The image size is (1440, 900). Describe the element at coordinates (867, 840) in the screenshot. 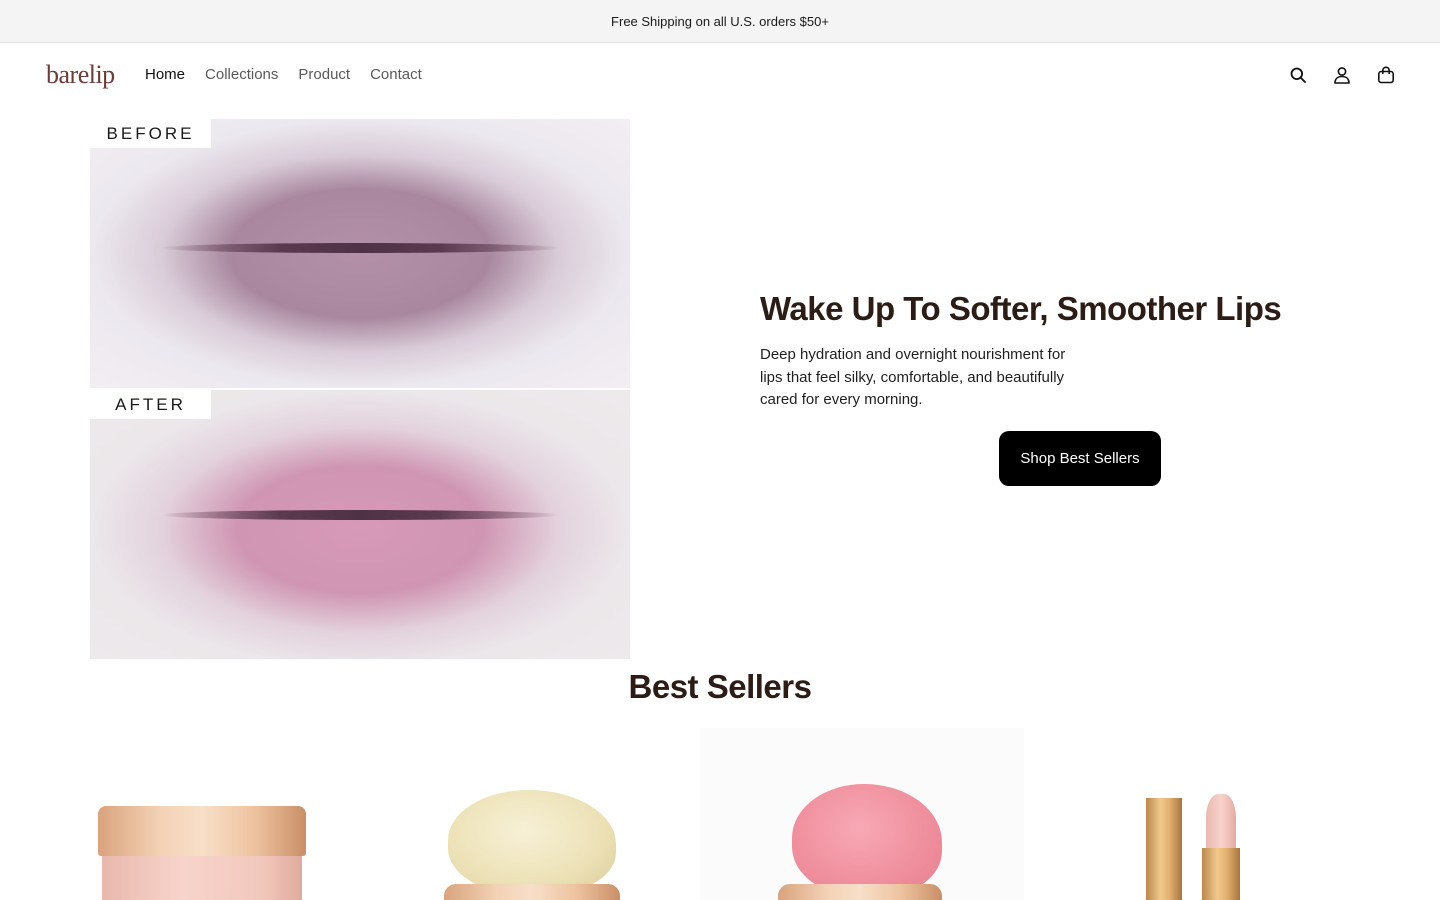

I see `scrub-swatch` at that location.